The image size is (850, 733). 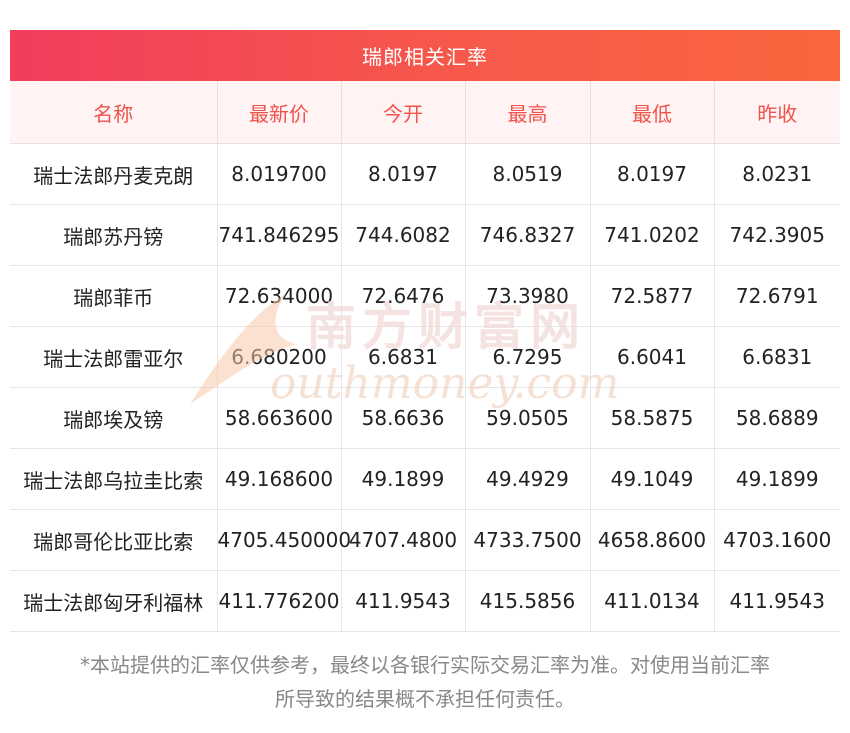 What do you see at coordinates (777, 112) in the screenshot?
I see `column-header-prev-close: 昨收` at bounding box center [777, 112].